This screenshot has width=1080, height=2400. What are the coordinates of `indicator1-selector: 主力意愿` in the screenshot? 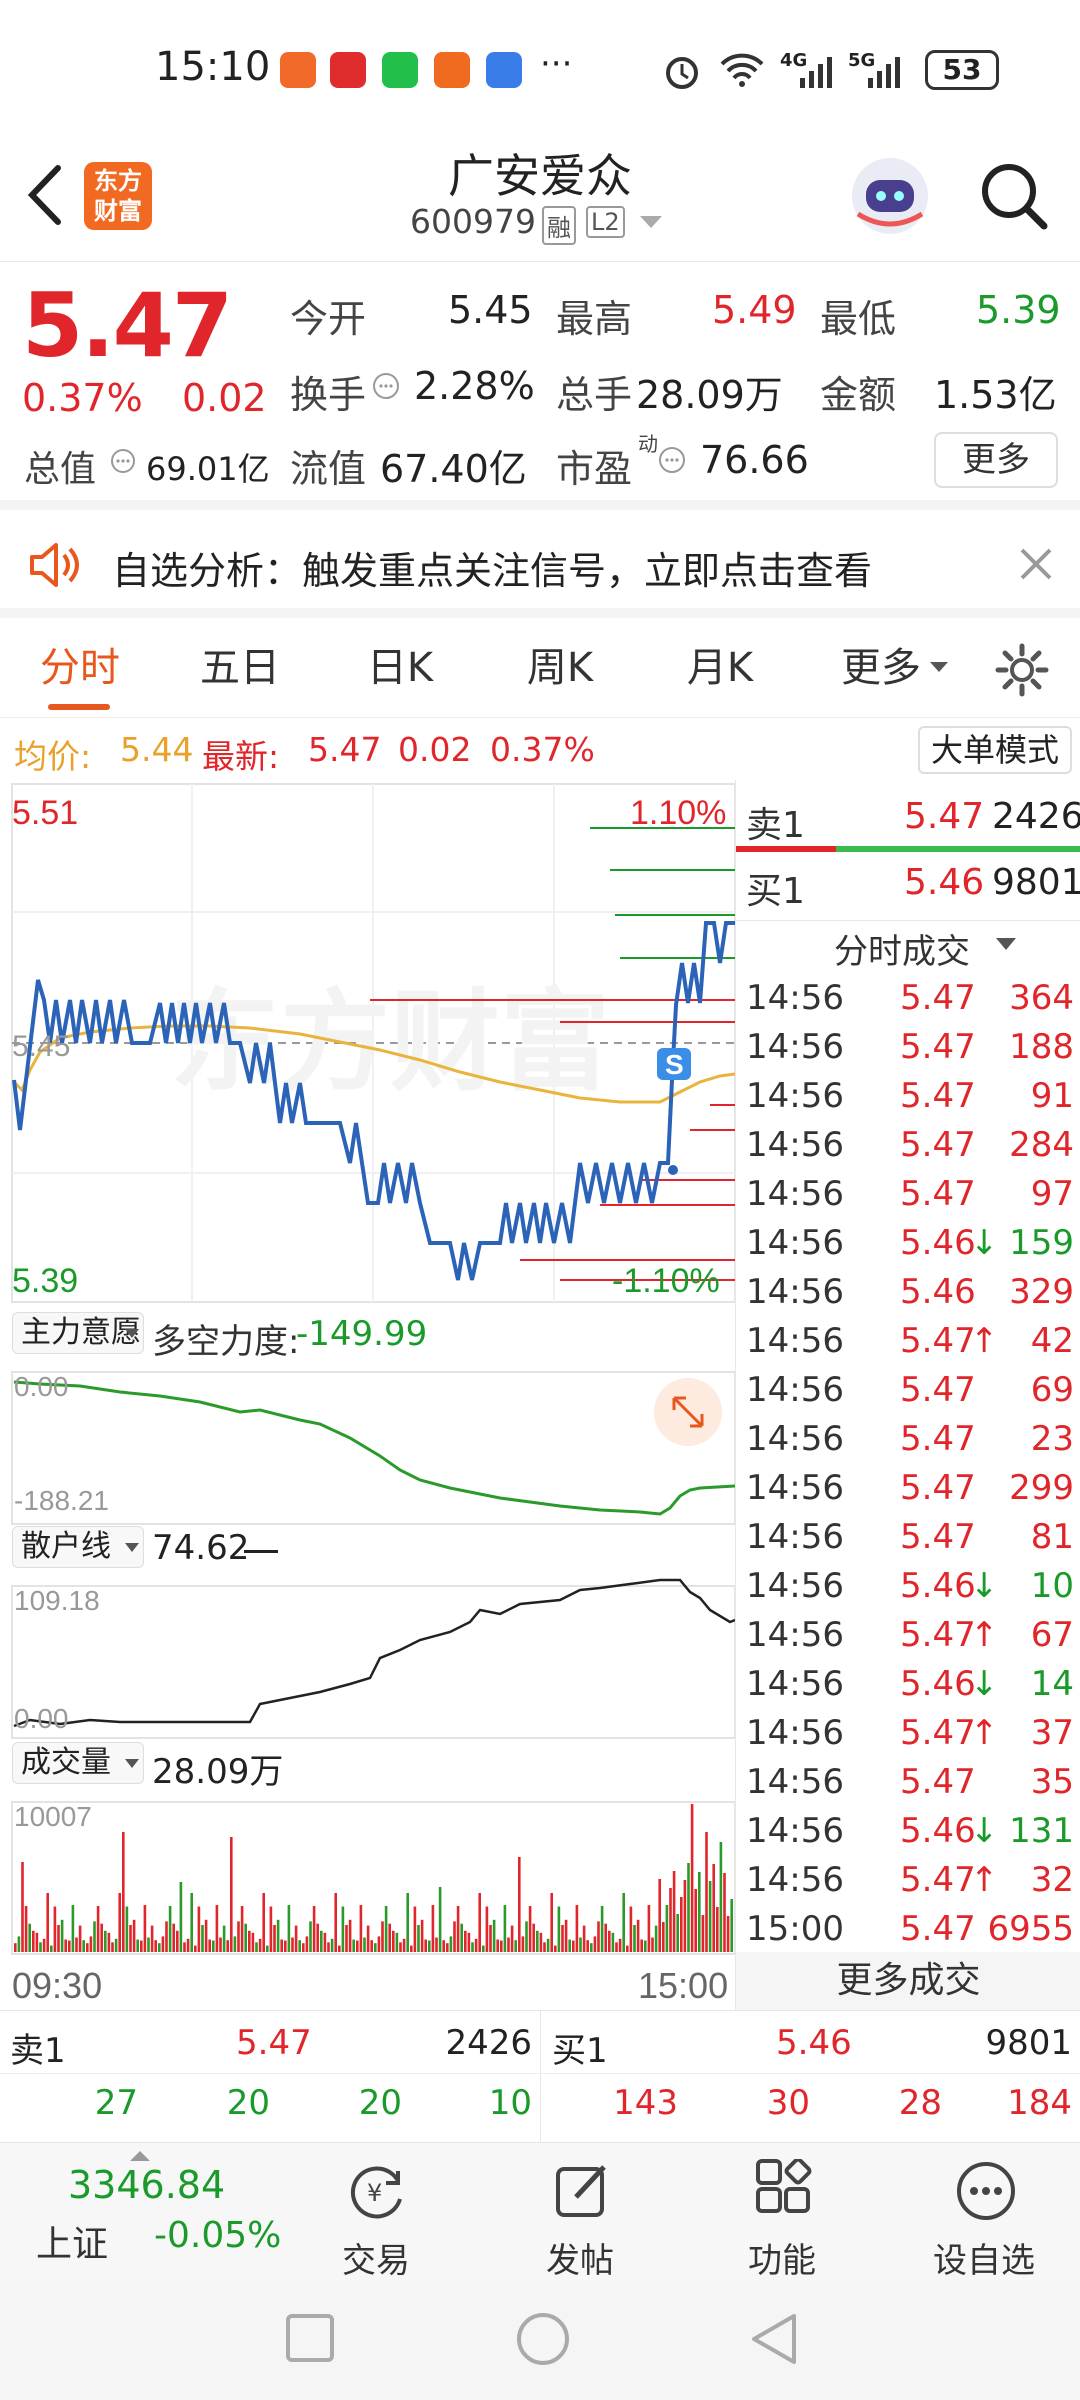 It's located at (78, 1333).